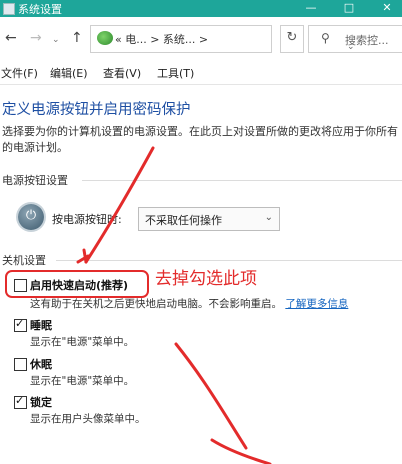 The height and width of the screenshot is (464, 402). Describe the element at coordinates (311, 8) in the screenshot. I see `minimize-button: —` at that location.